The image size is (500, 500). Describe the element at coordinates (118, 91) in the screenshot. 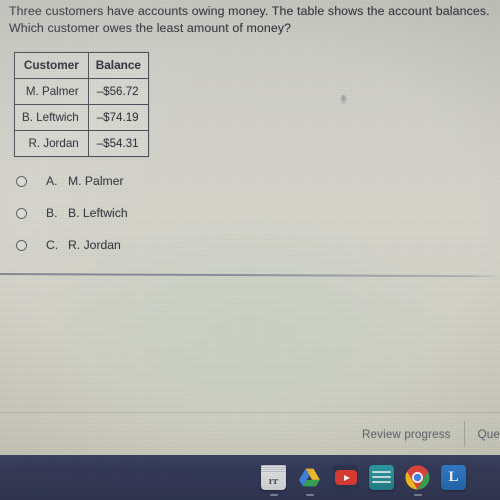

I see `cell-balance: –$56.72` at that location.